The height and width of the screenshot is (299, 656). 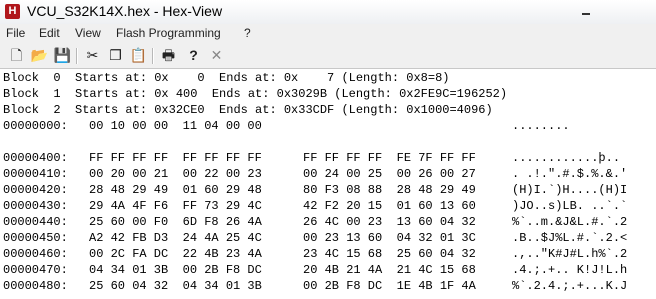 What do you see at coordinates (175, 254) in the screenshot?
I see `row-hex-bytes-low: 00 2C FA DC 22 4B 23 4A` at bounding box center [175, 254].